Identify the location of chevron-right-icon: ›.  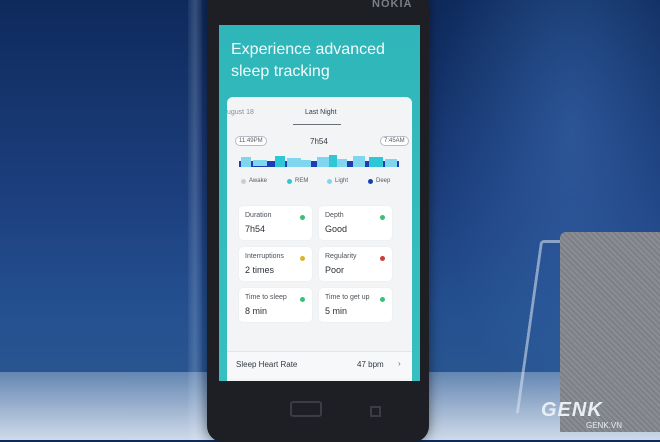
(399, 363).